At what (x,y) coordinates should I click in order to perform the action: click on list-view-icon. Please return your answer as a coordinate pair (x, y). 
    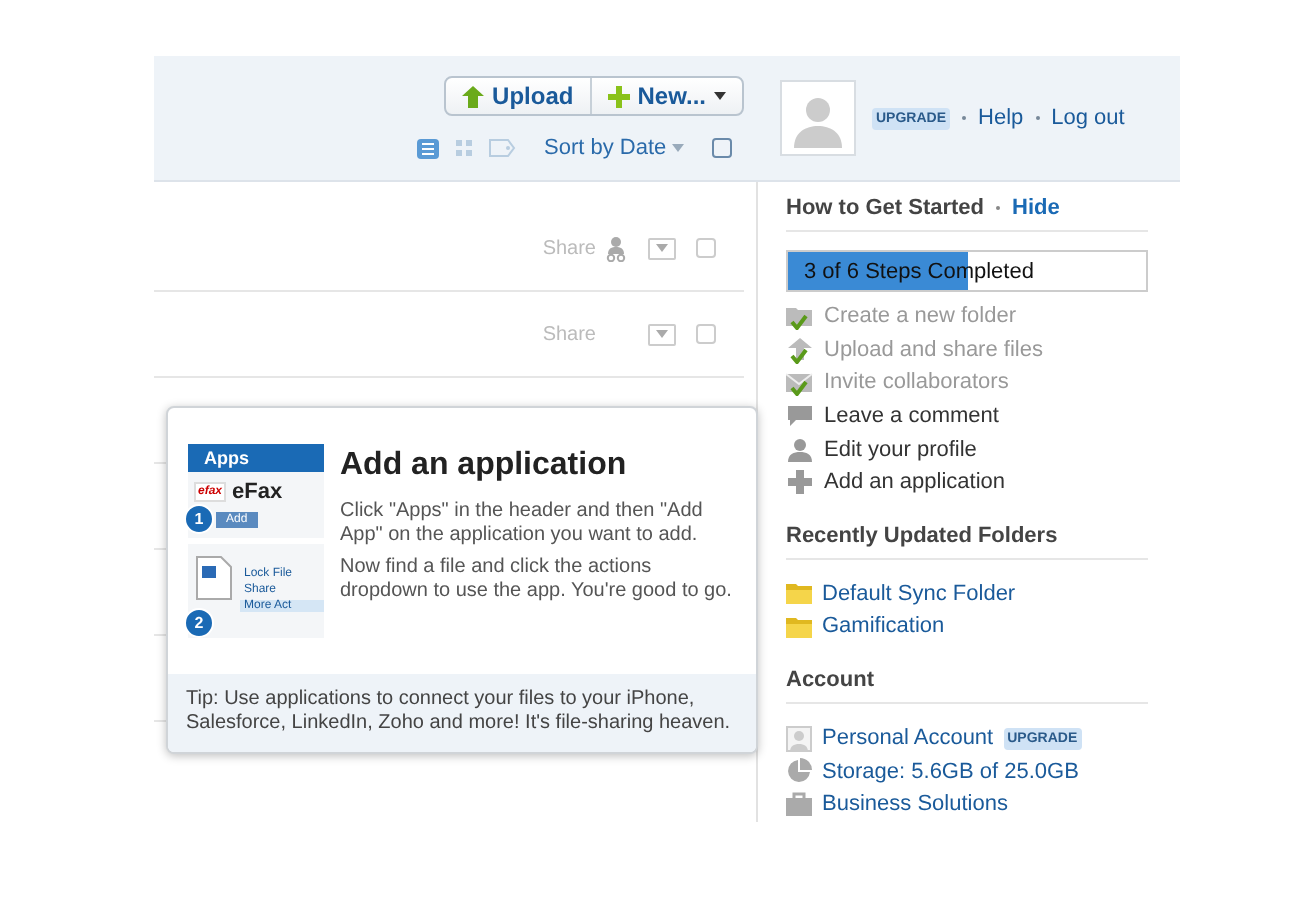
    Looking at the image, I should click on (428, 148).